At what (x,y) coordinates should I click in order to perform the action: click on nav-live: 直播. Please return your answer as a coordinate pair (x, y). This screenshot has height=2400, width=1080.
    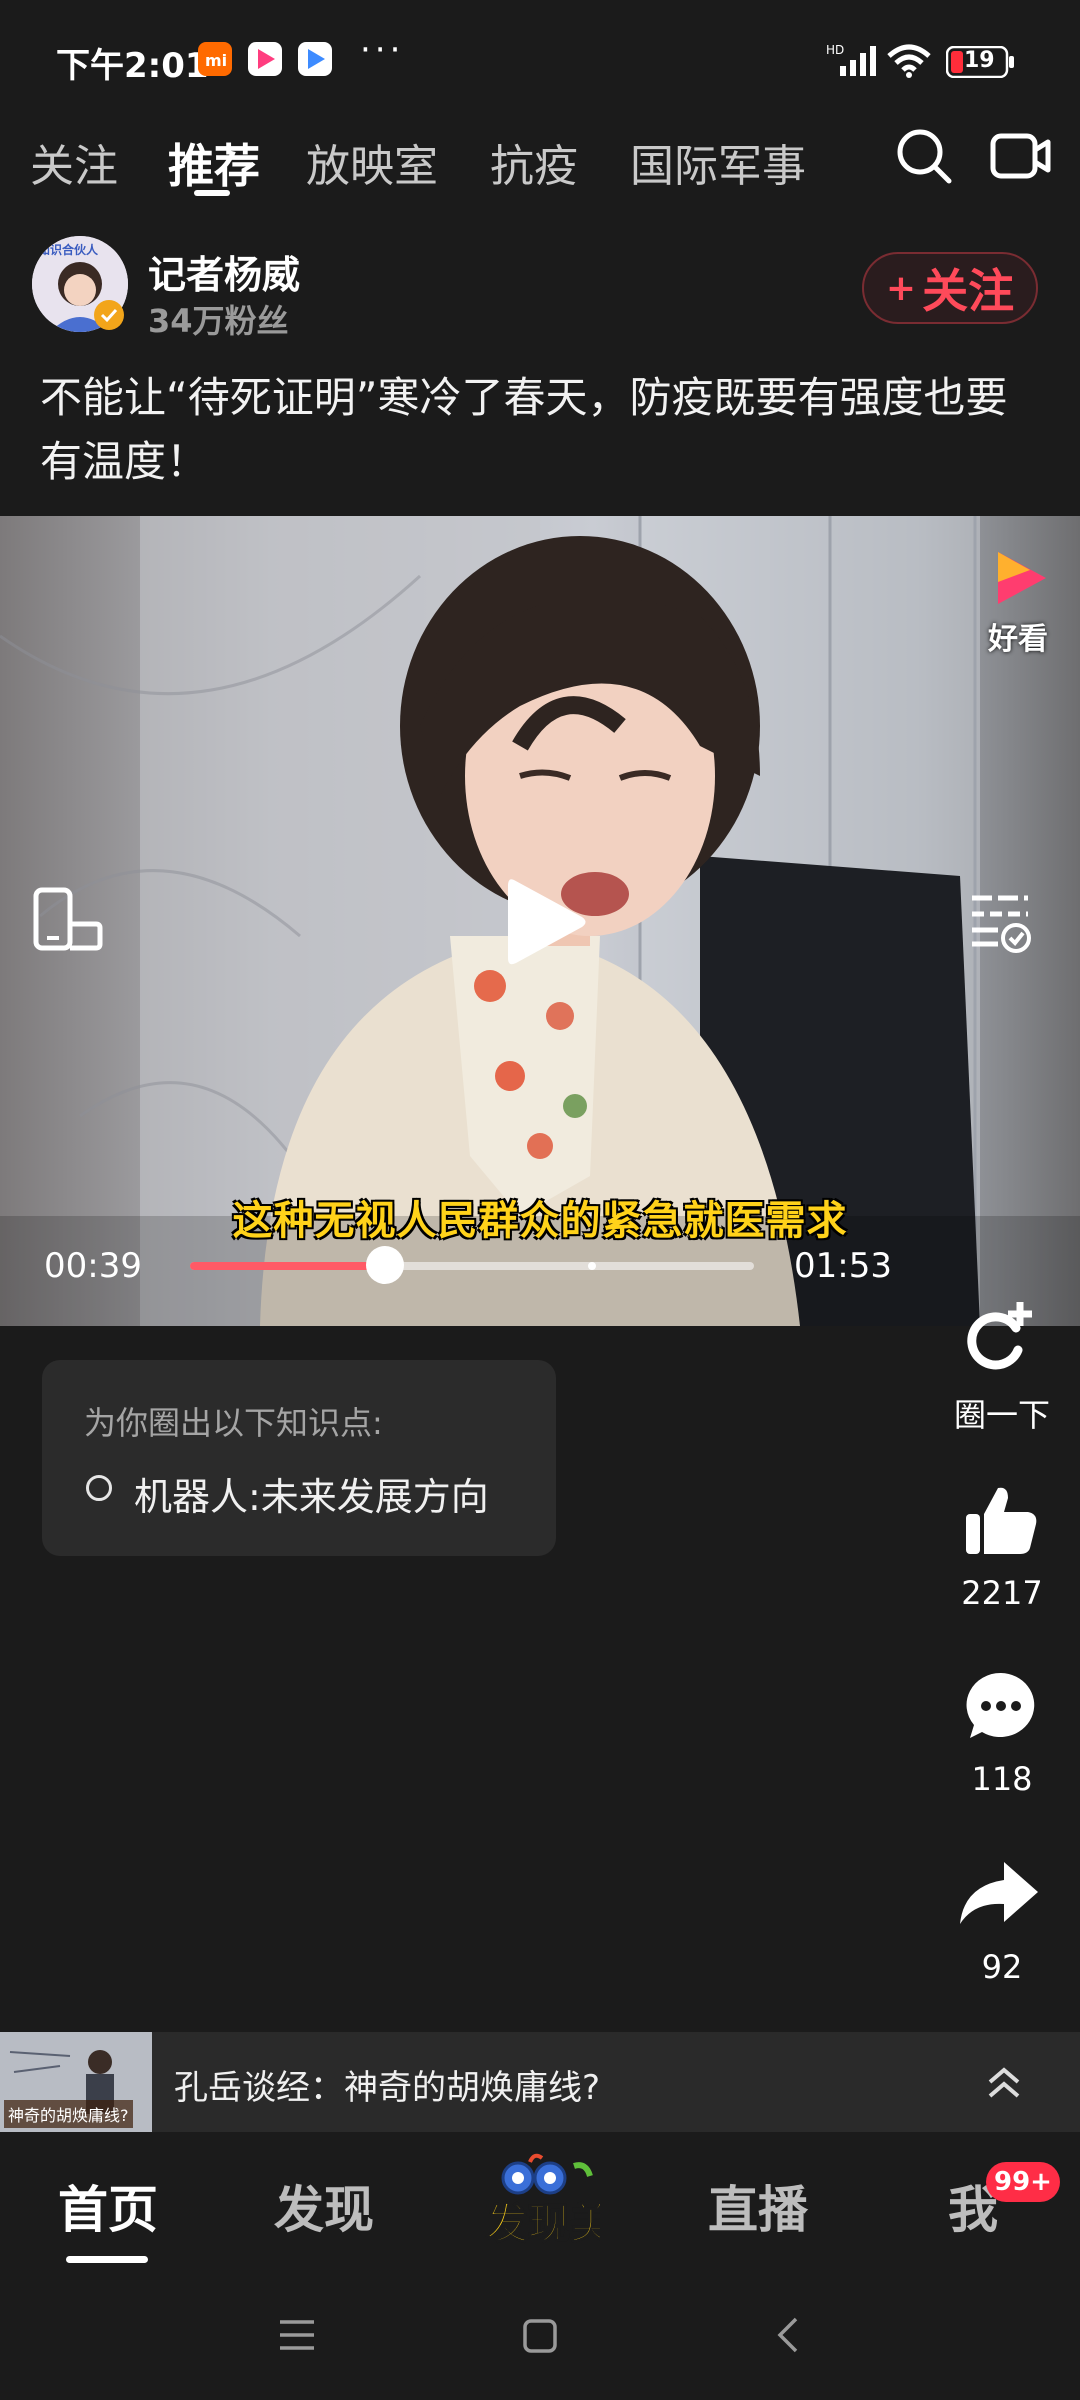
    Looking at the image, I should click on (758, 2206).